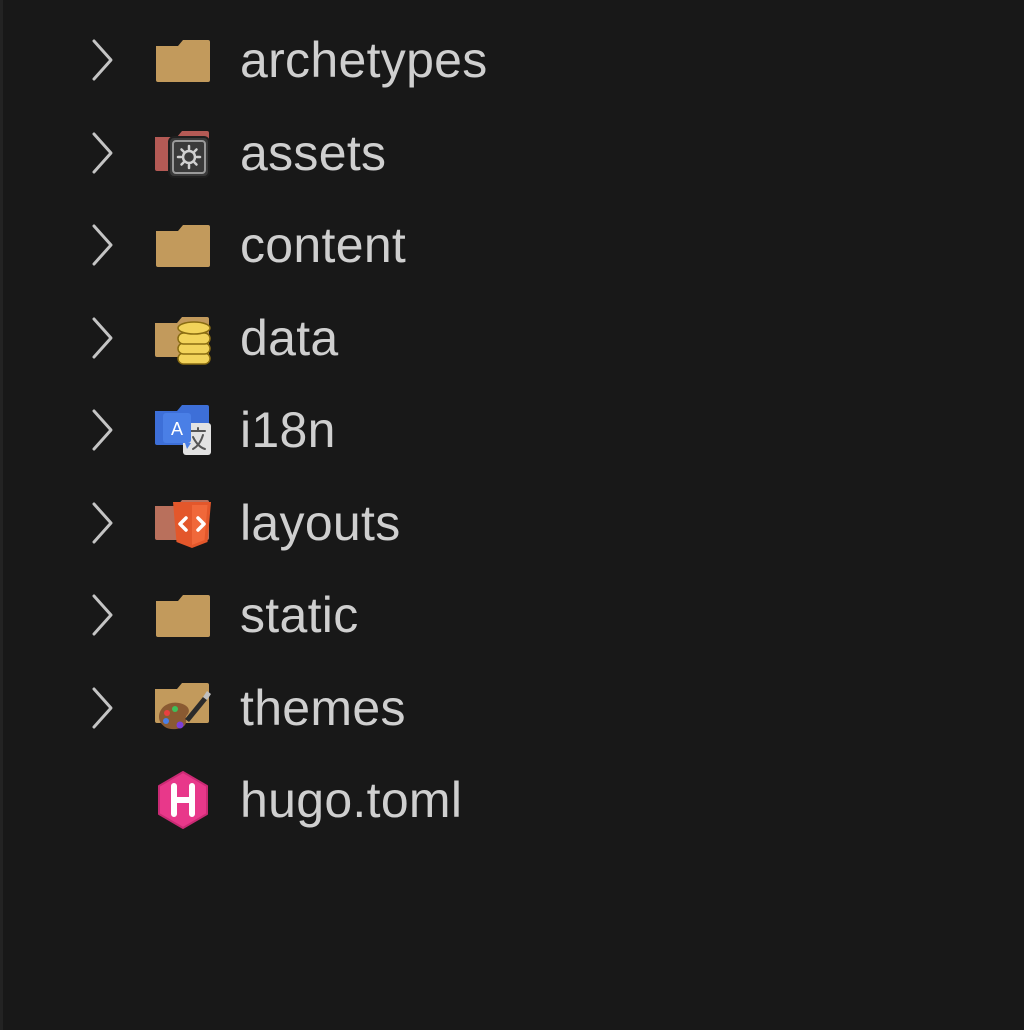  Describe the element at coordinates (177, 429) in the screenshot. I see `svg-text: A` at that location.